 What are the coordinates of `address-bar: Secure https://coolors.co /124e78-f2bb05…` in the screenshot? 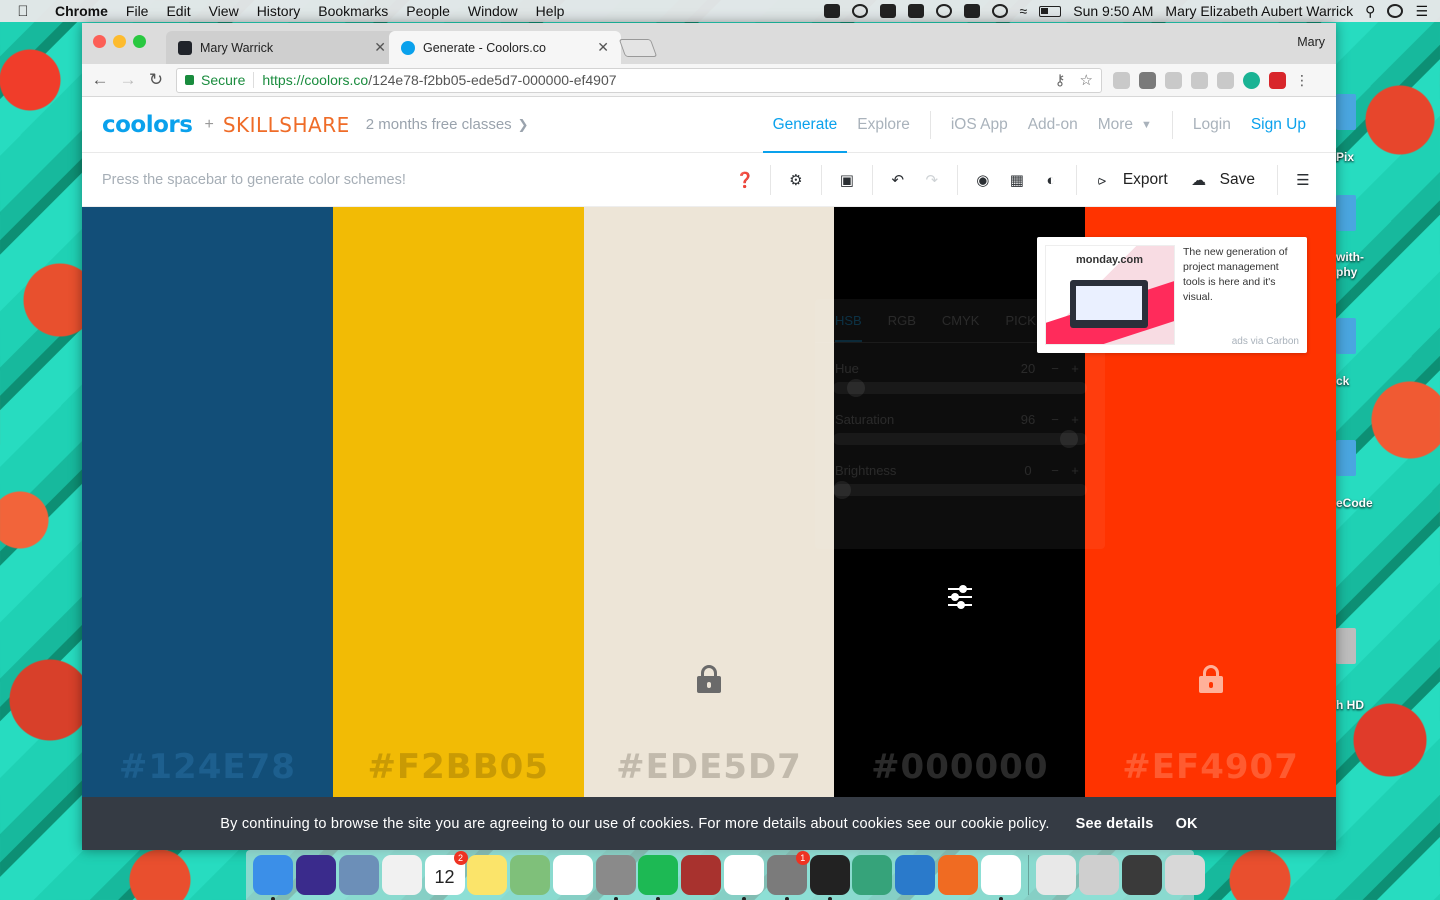 It's located at (639, 80).